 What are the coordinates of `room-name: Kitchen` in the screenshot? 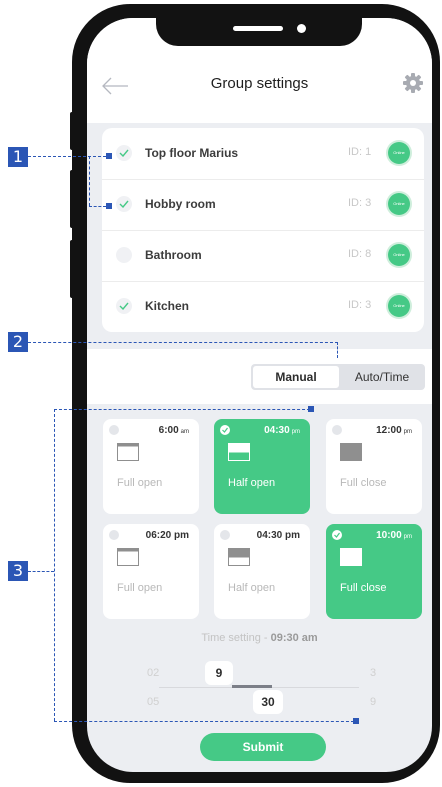 It's located at (167, 306).